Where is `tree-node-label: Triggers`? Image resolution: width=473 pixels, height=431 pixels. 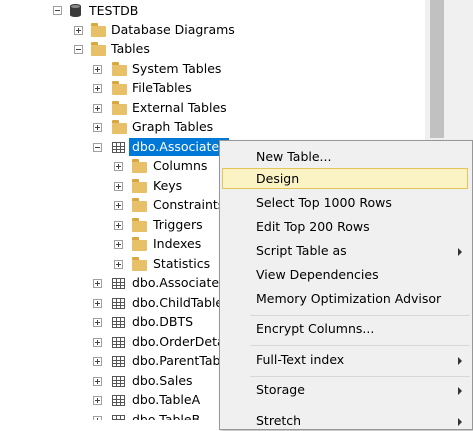 tree-node-label: Triggers is located at coordinates (178, 224).